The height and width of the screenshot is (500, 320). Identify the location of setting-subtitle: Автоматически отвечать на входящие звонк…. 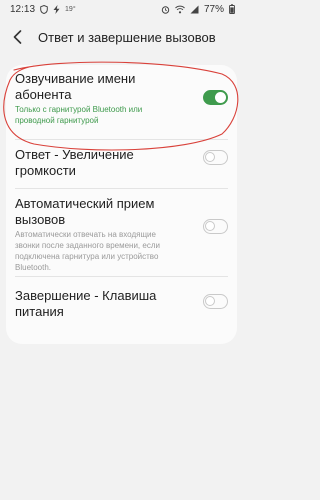
(87, 251).